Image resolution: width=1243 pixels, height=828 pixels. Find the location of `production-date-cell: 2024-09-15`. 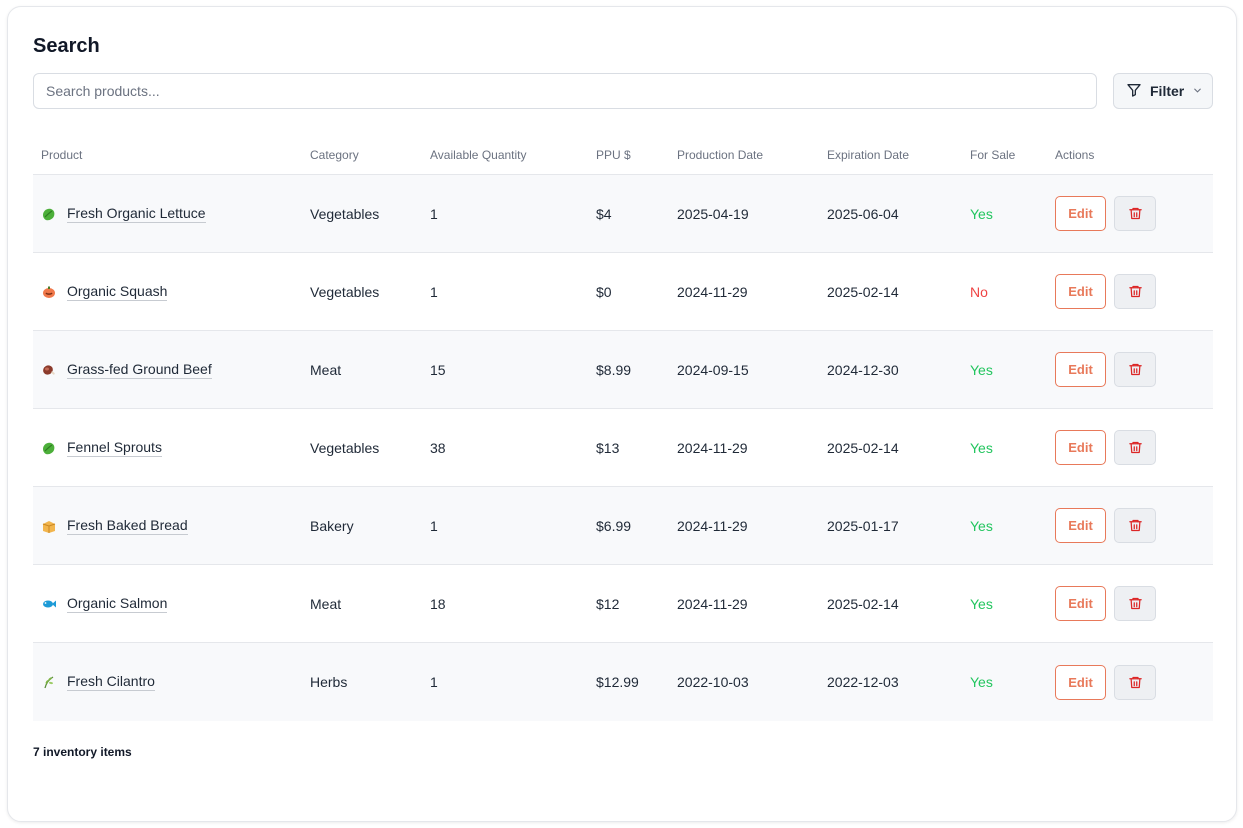

production-date-cell: 2024-09-15 is located at coordinates (713, 369).